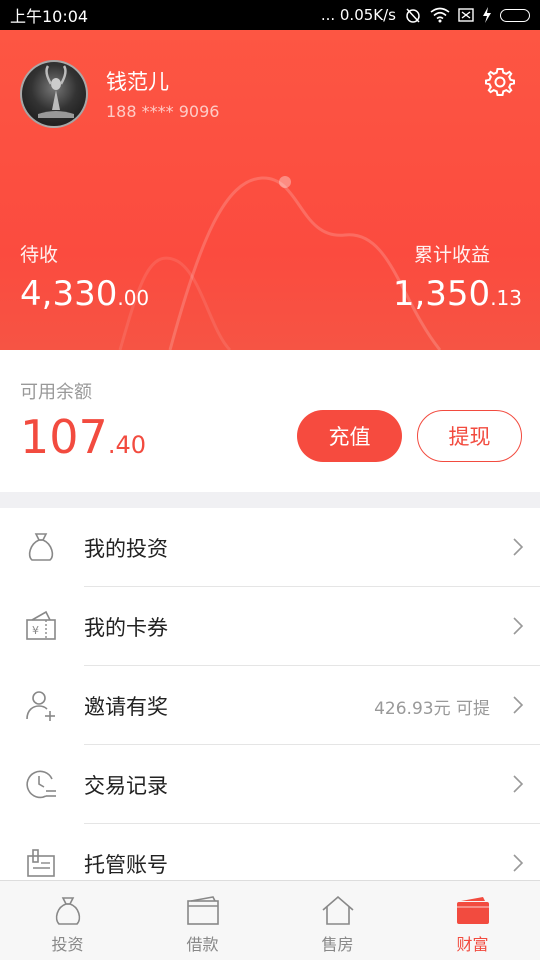 Image resolution: width=540 pixels, height=960 pixels. I want to click on house-icon, so click(337, 910).